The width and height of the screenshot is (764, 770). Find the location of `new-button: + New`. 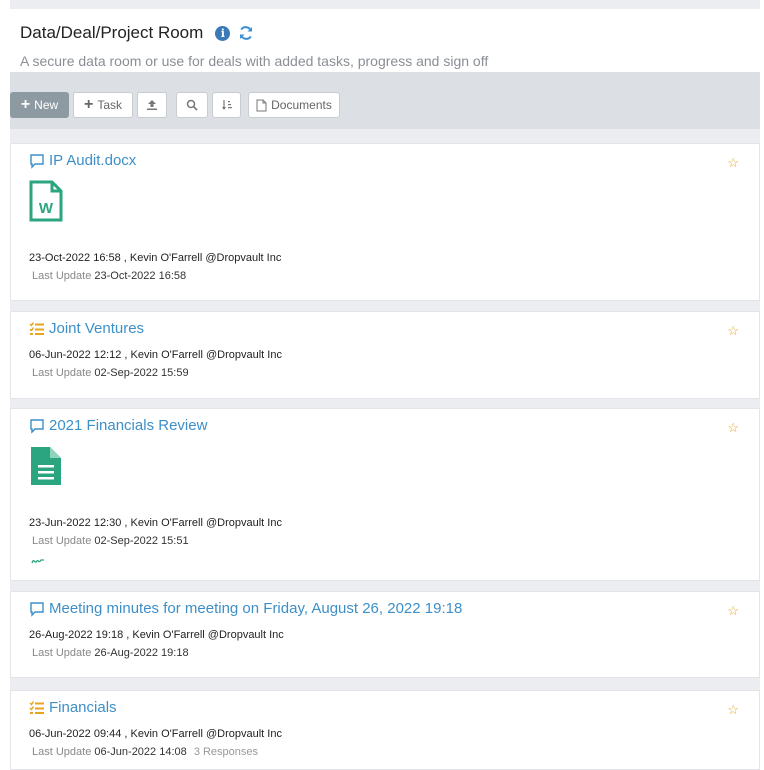

new-button: + New is located at coordinates (39, 105).